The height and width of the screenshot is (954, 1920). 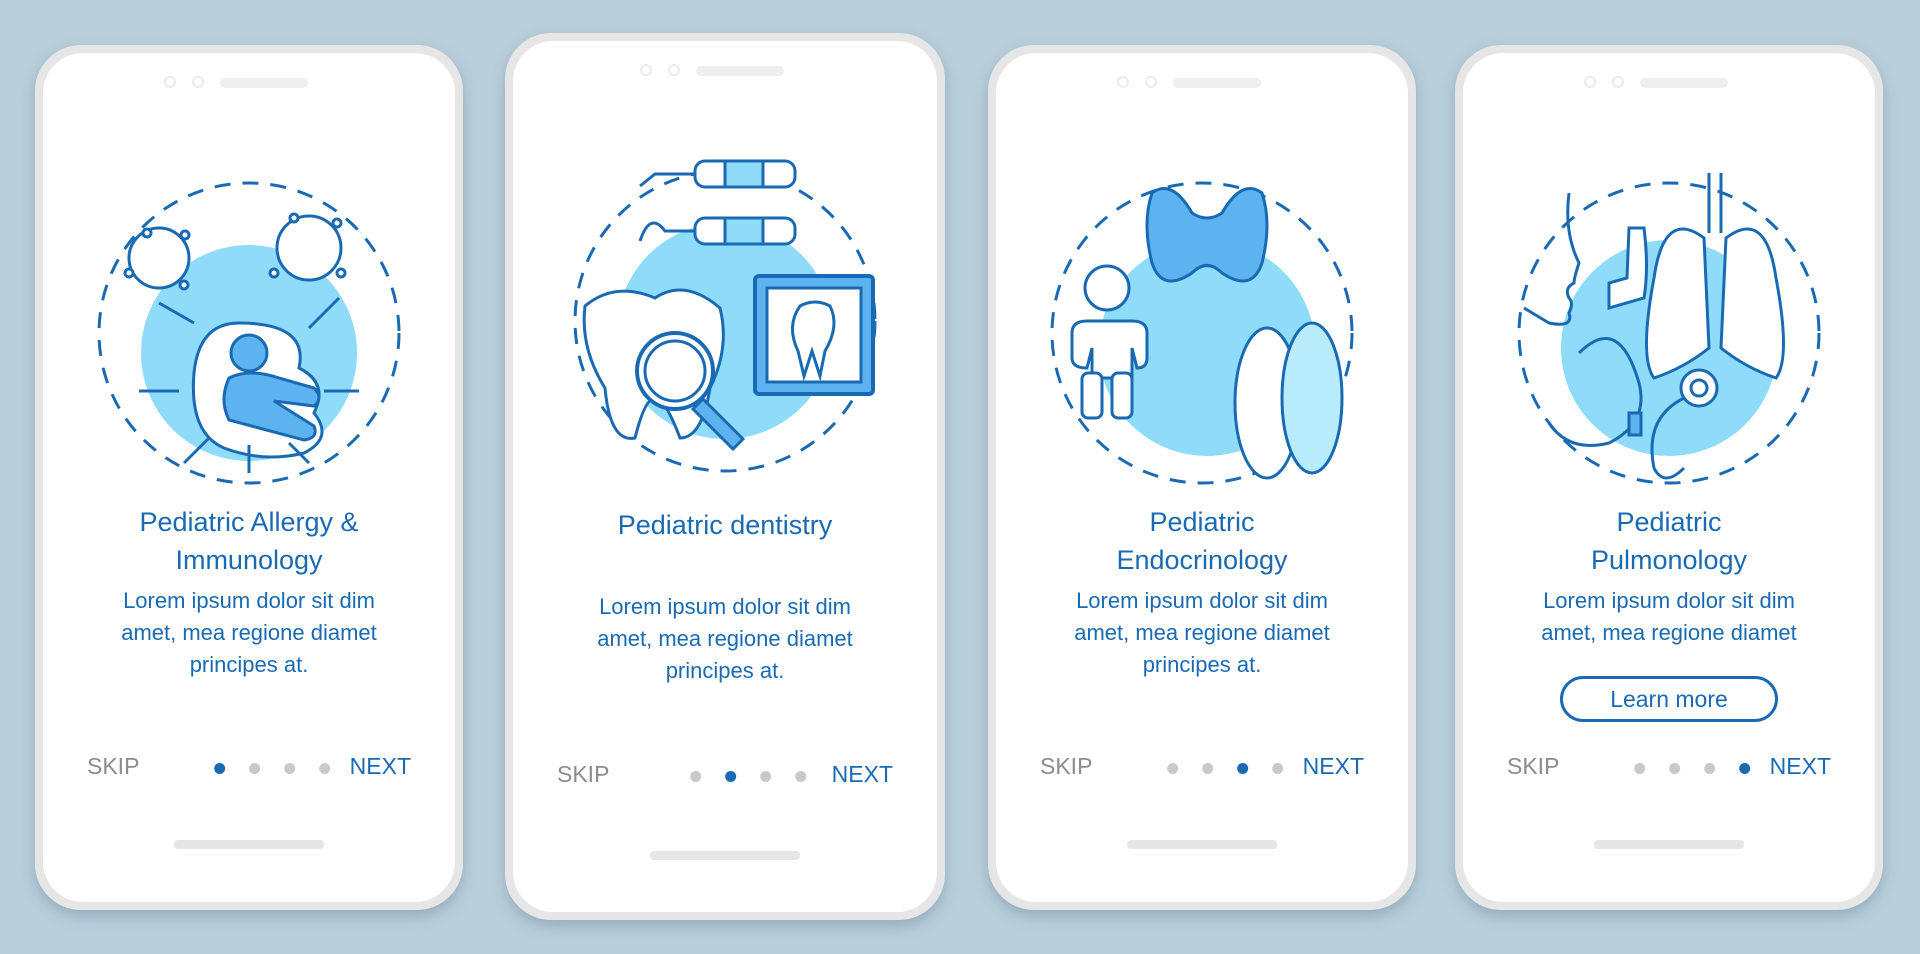 I want to click on screen-title: Pediatric Allergy & Immunology, so click(x=249, y=541).